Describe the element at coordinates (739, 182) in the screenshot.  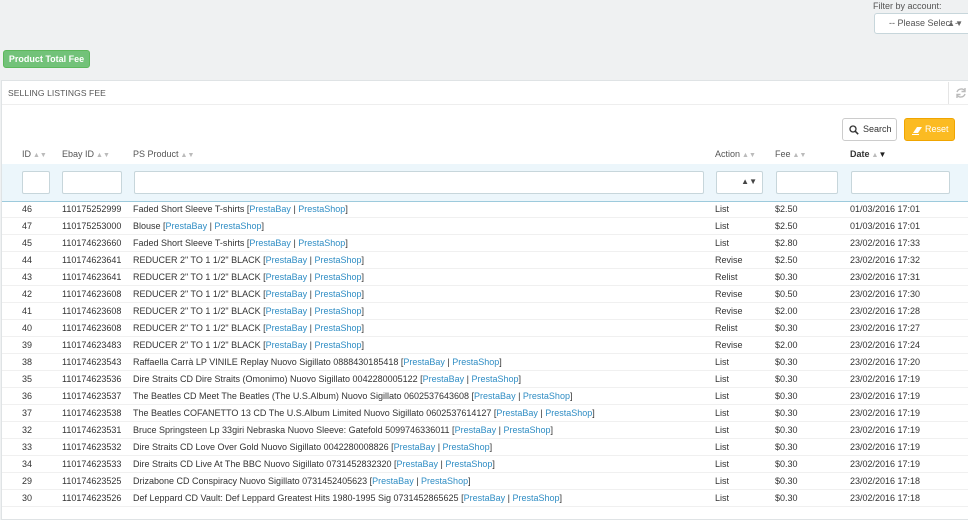
I see `filter-action-select: ▲▼` at that location.